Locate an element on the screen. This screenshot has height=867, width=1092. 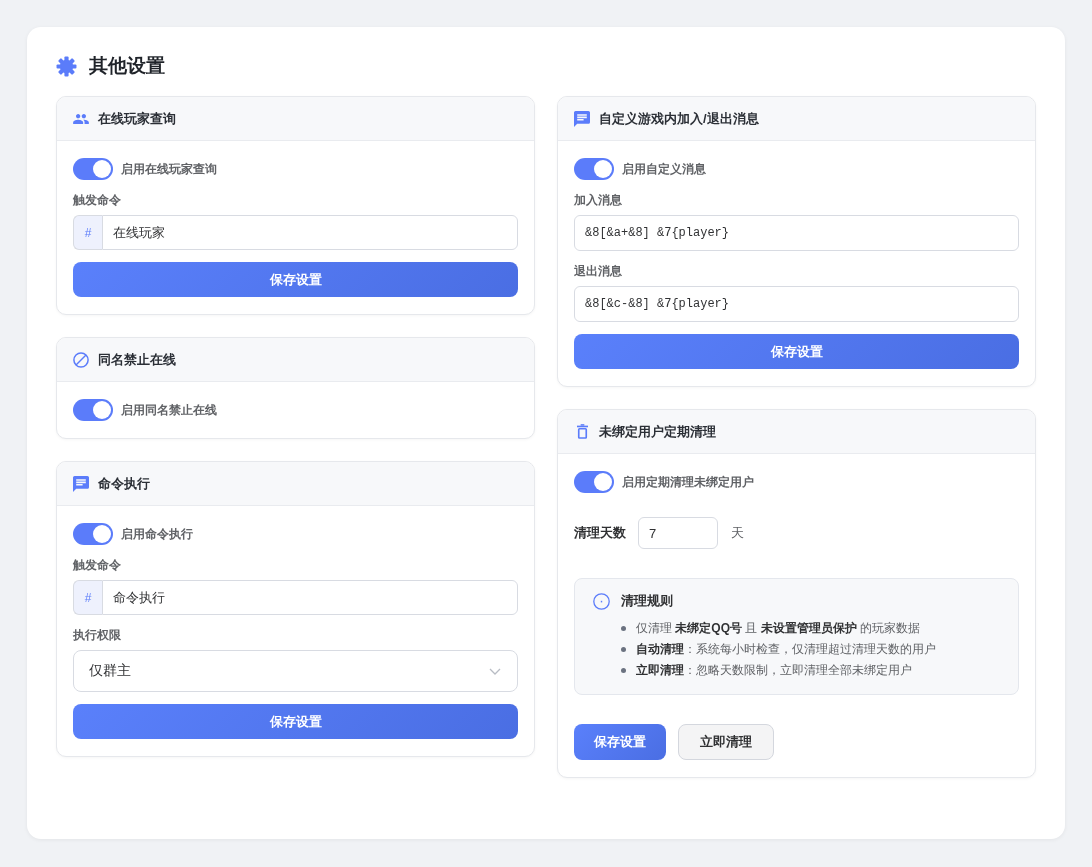
rule-text: 立即清理：忽略天数限制，立即清理全部未绑定用户 is located at coordinates (774, 670).